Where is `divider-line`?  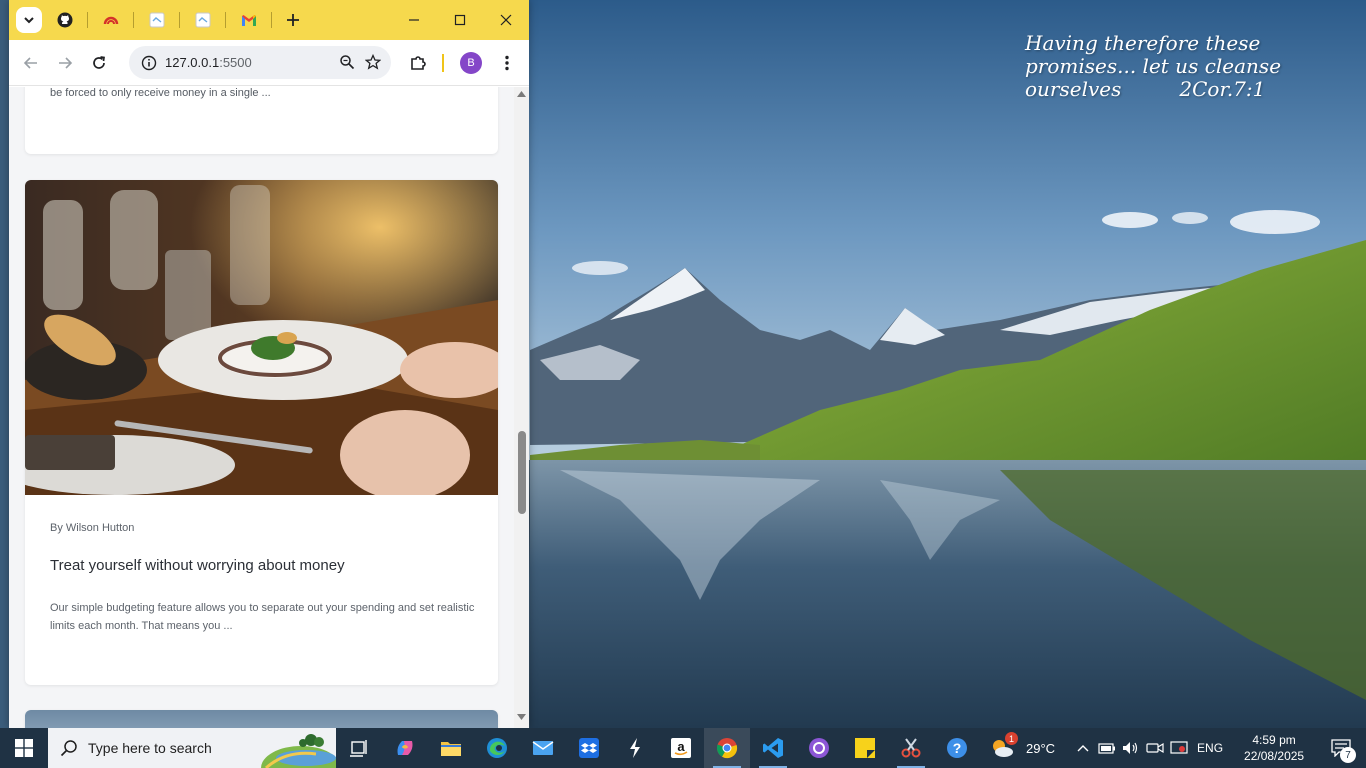 divider-line is located at coordinates (443, 63).